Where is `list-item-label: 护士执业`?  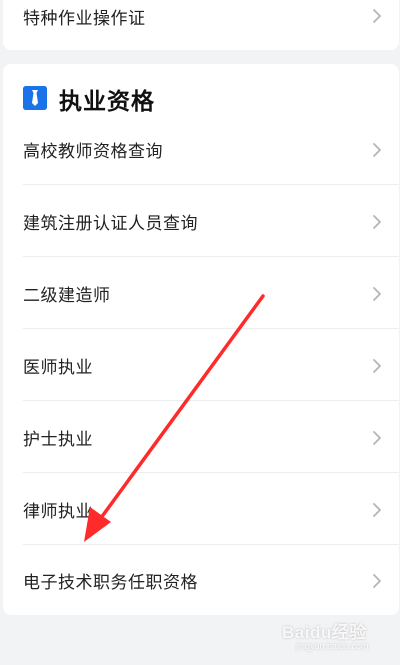
list-item-label: 护士执业 is located at coordinates (58, 440).